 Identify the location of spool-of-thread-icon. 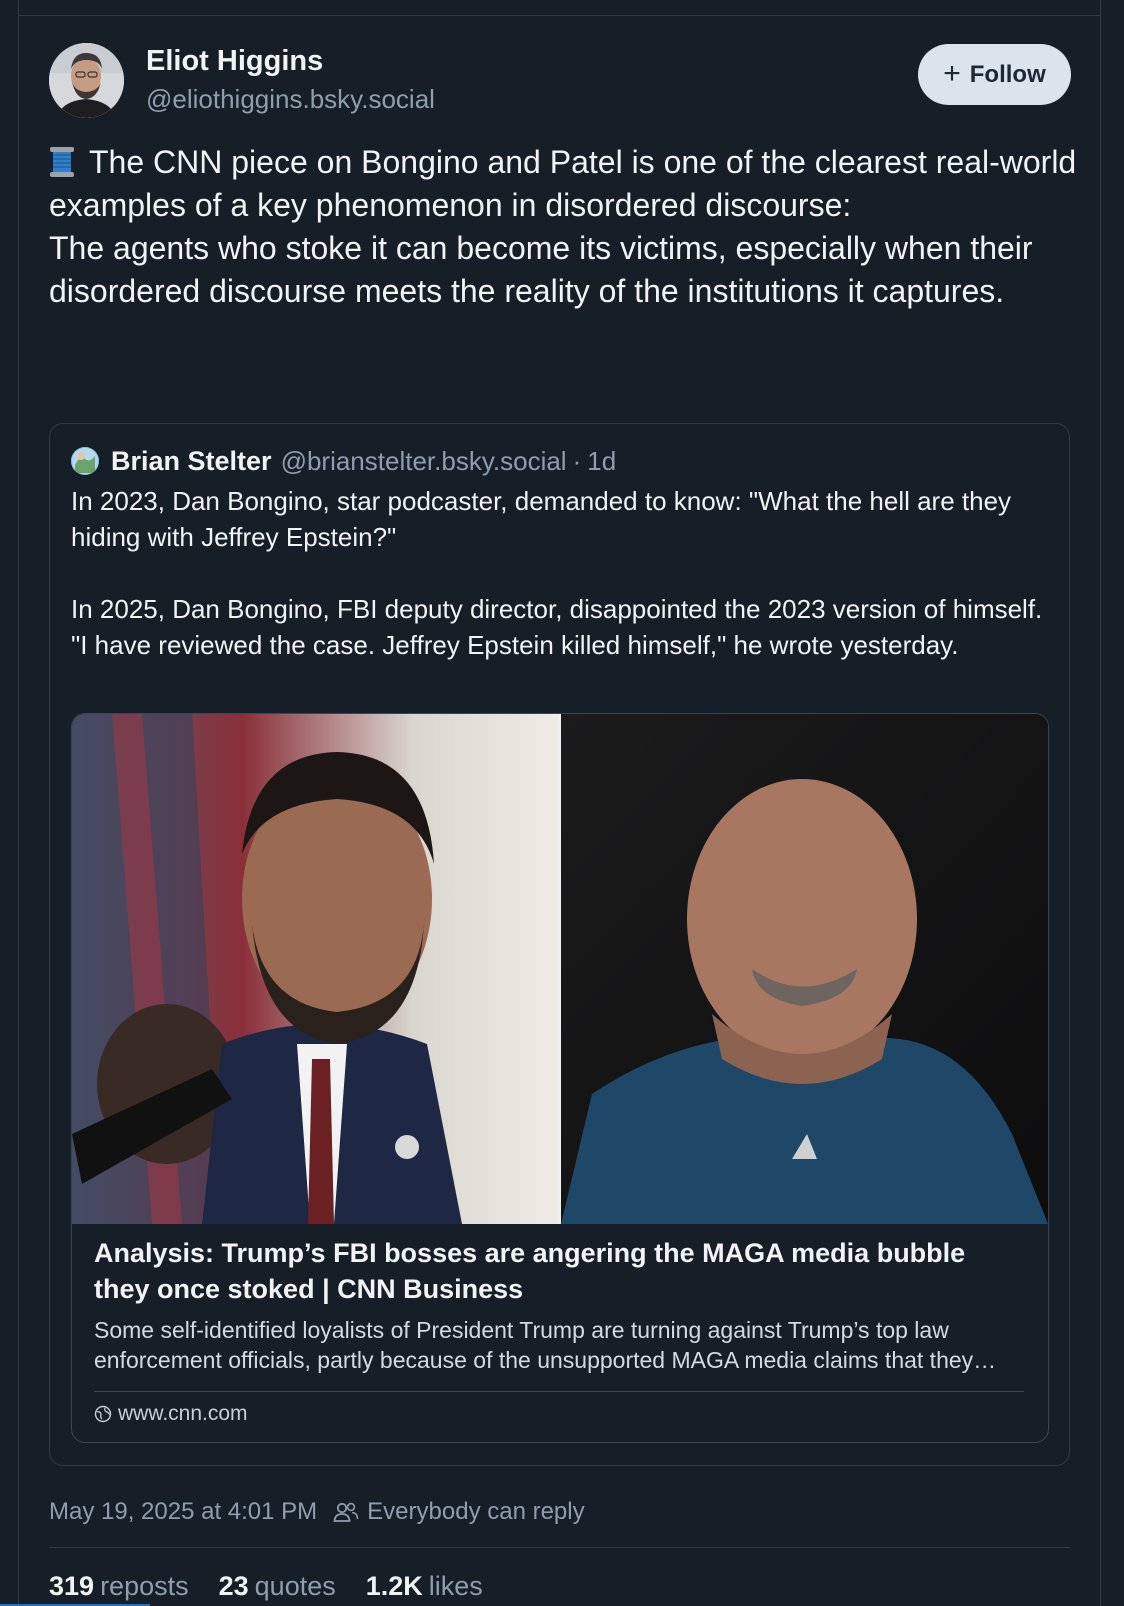
(62, 162).